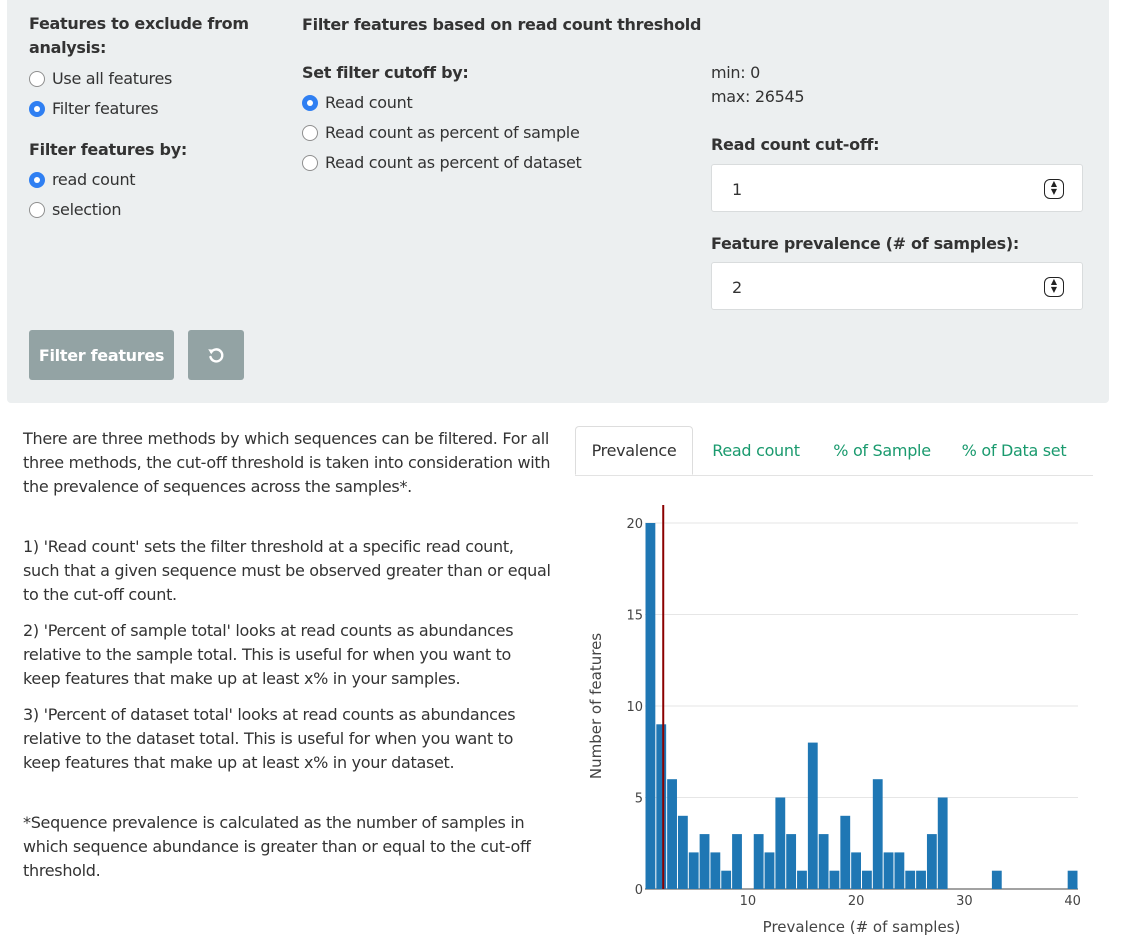  Describe the element at coordinates (862, 927) in the screenshot. I see `x-axis-label: Prevalence (# of samples)` at that location.